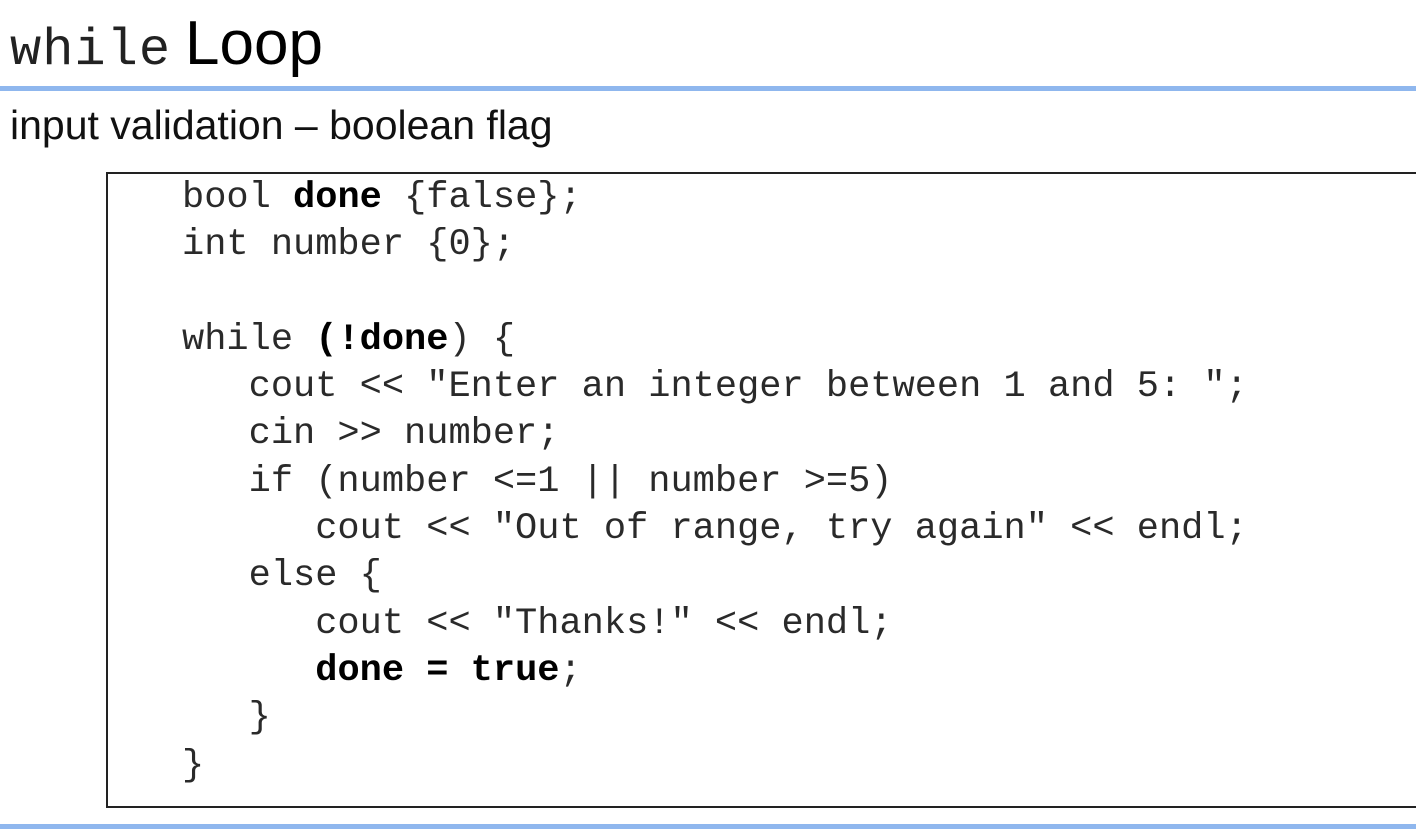  Describe the element at coordinates (437, 670) in the screenshot. I see `bold-token: done = true` at that location.